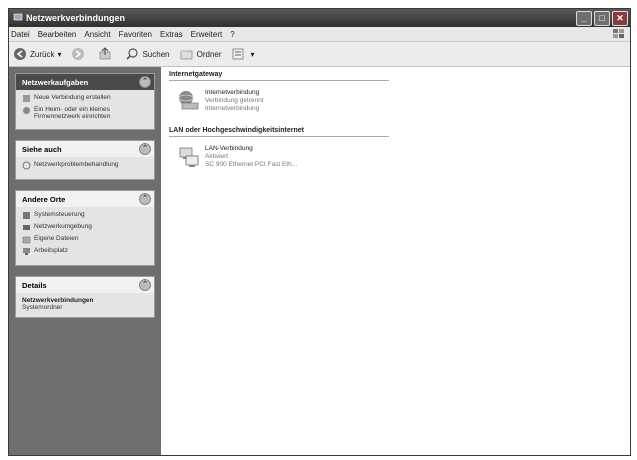  Describe the element at coordinates (207, 34) in the screenshot. I see `menu-advanced: Erweitert` at that location.